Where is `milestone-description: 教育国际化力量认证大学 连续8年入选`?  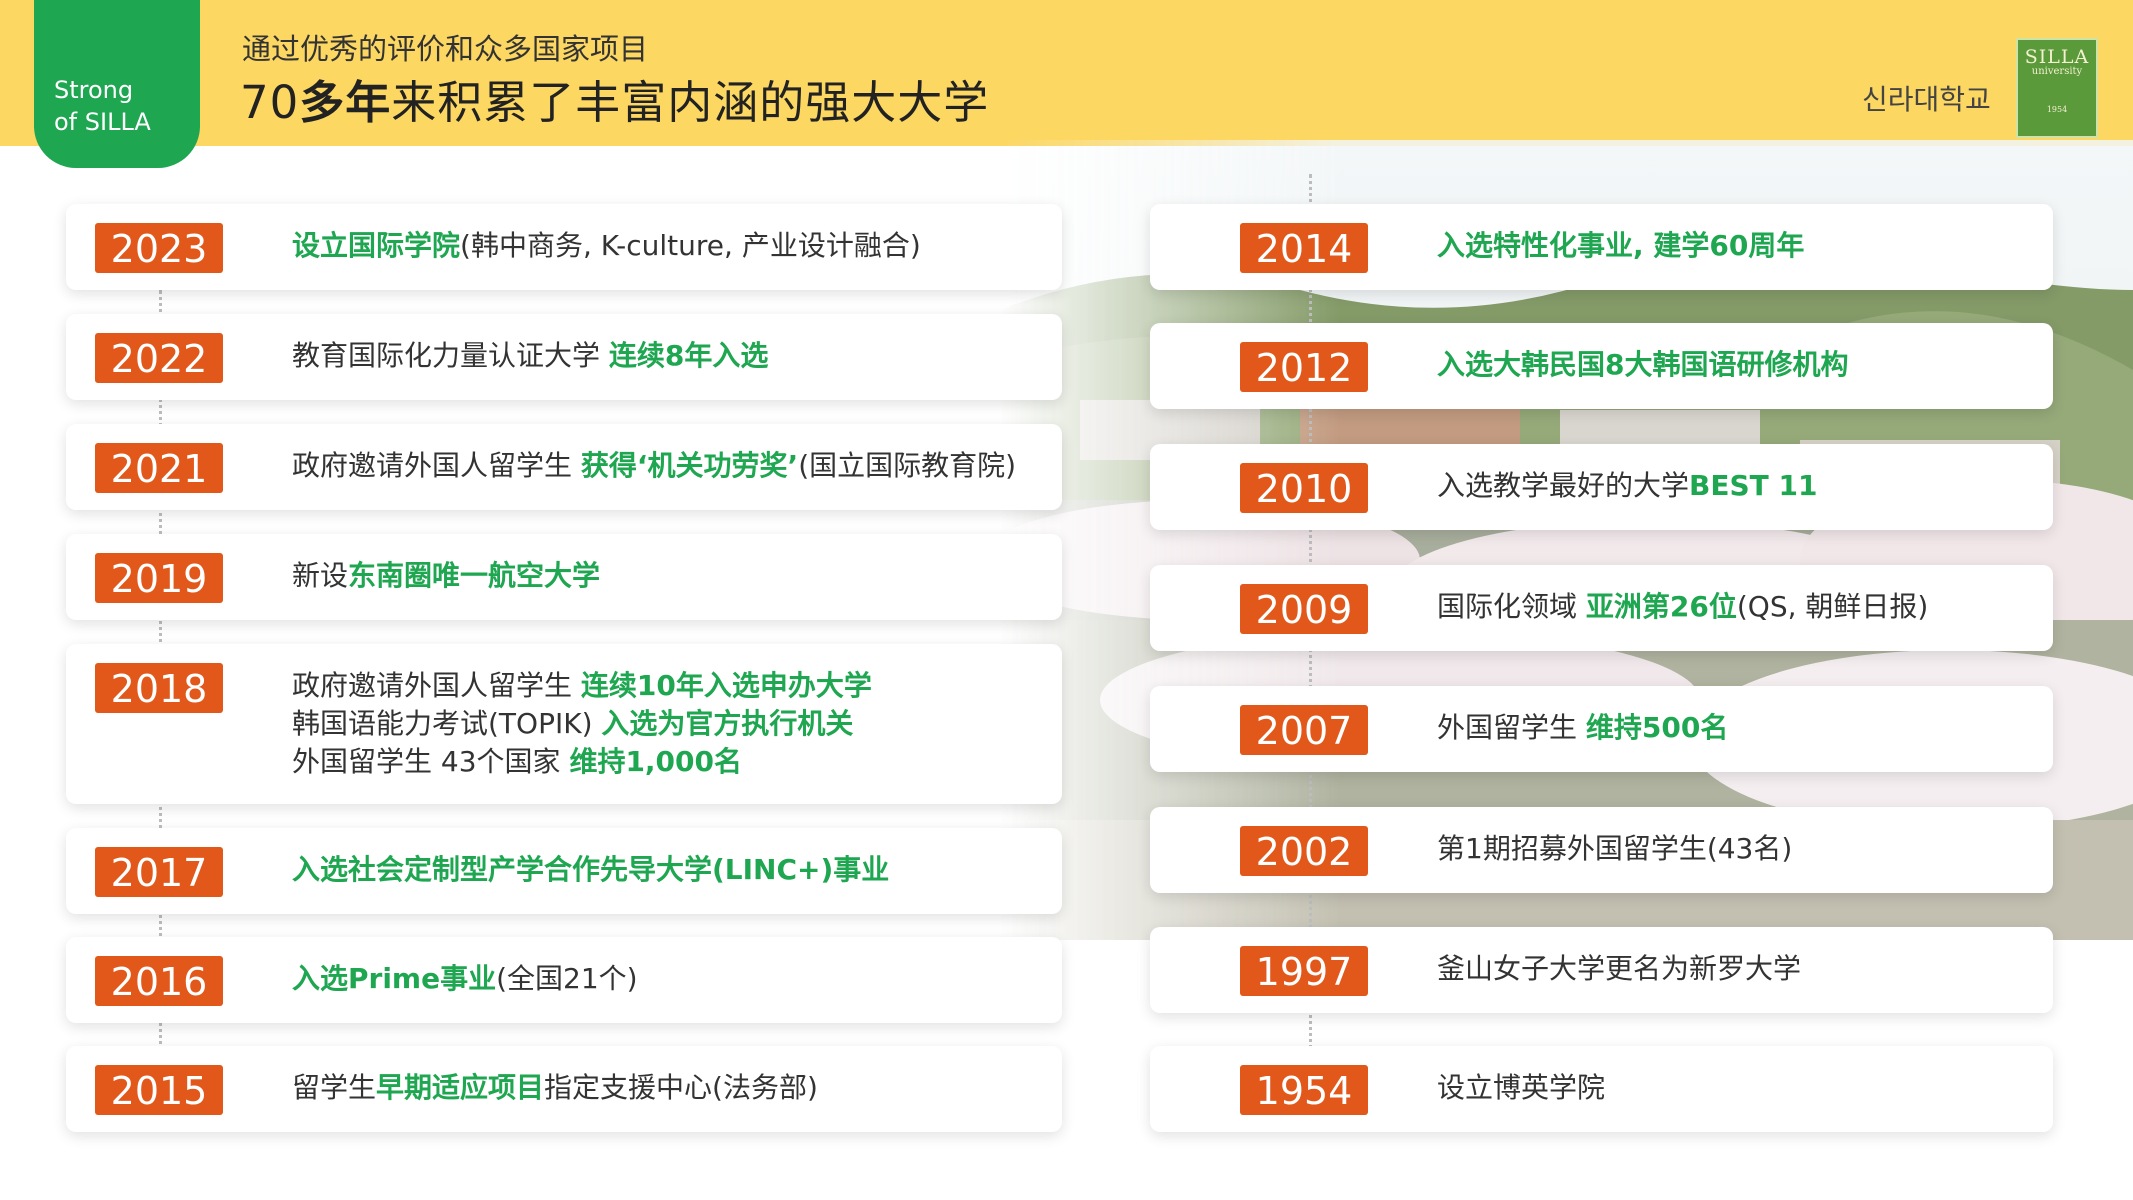 milestone-description: 教育国际化力量认证大学 连续8年入选 is located at coordinates (530, 356).